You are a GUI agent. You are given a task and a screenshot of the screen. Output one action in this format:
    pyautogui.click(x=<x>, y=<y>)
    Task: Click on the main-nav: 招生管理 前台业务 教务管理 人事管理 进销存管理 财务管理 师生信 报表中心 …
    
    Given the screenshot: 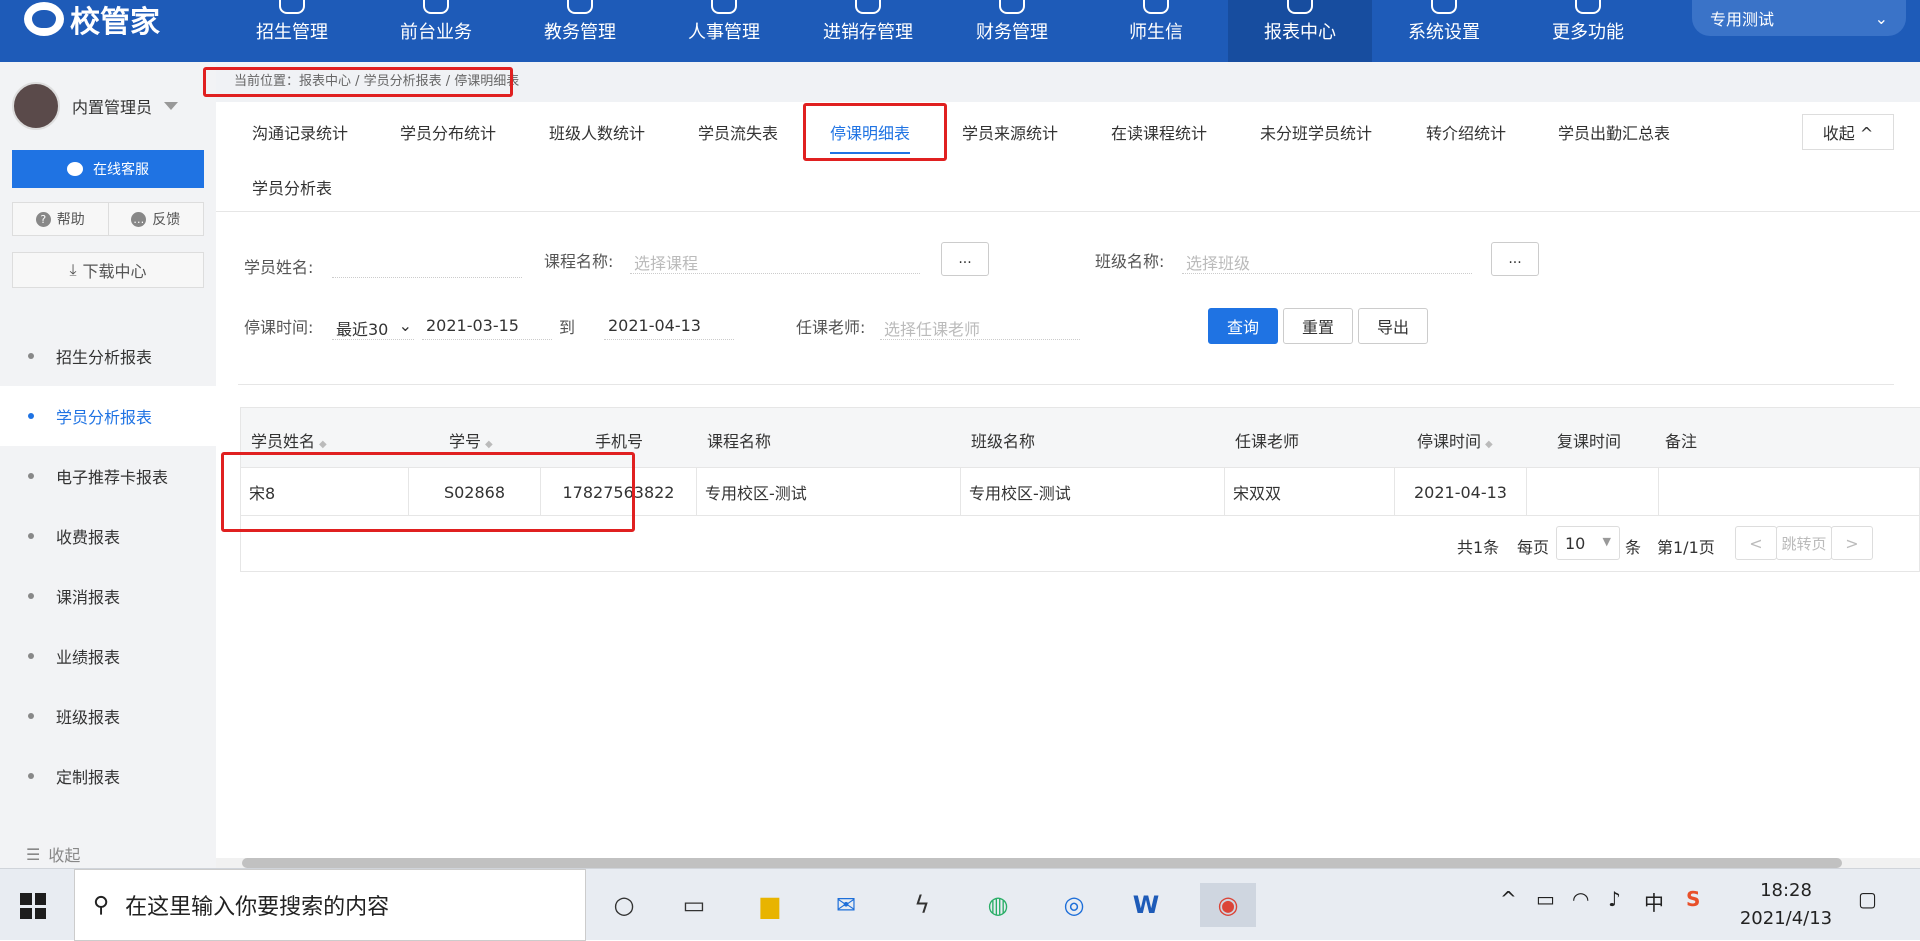 What is the action you would take?
    pyautogui.click(x=940, y=31)
    